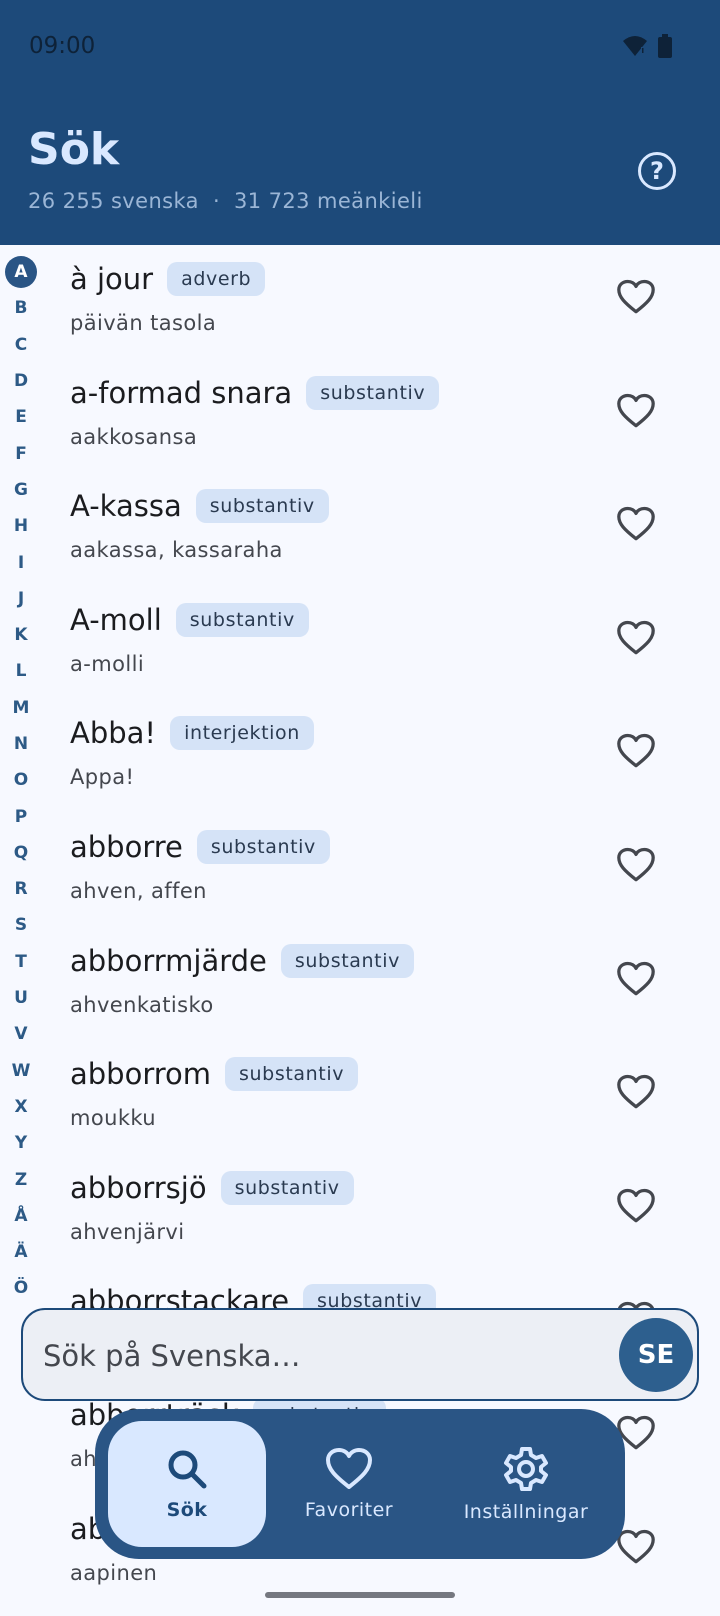  I want to click on list-item: à jour adverb päivän tasola, so click(360, 302).